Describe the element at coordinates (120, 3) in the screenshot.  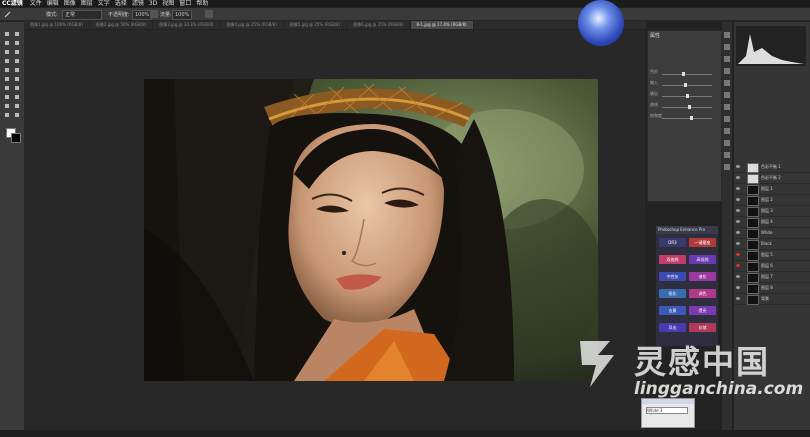
I see `menu-item: 选择` at that location.